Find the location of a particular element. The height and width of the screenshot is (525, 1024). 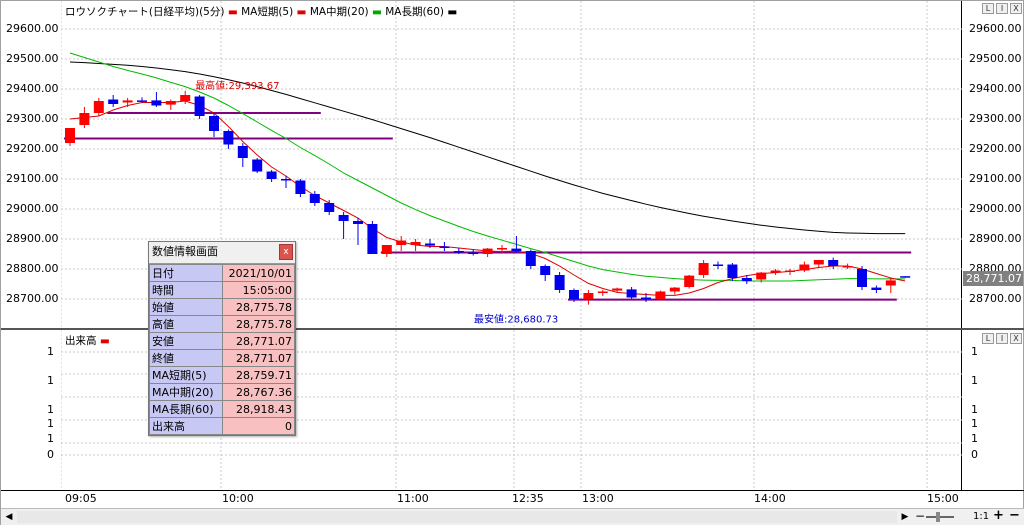

current-price-tag: 28,771.07 is located at coordinates (993, 278).